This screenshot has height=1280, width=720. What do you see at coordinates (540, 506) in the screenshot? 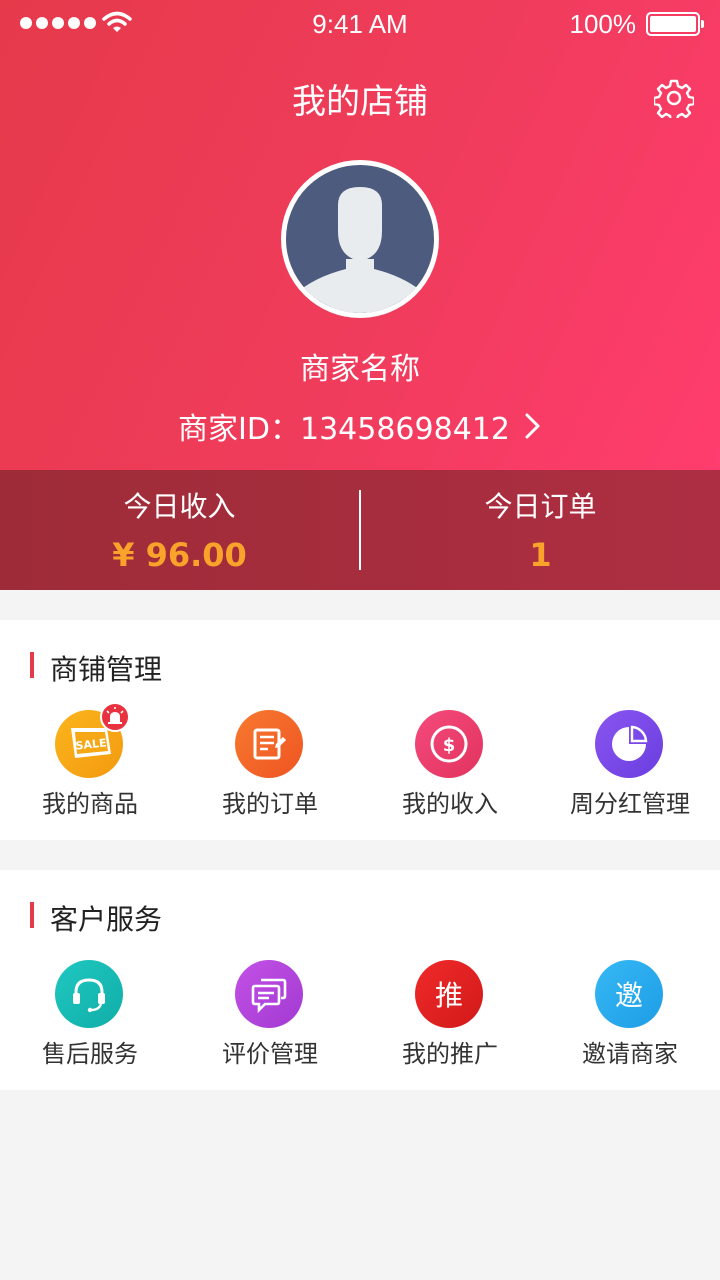
I see `today-orders-label: 今日订单` at bounding box center [540, 506].